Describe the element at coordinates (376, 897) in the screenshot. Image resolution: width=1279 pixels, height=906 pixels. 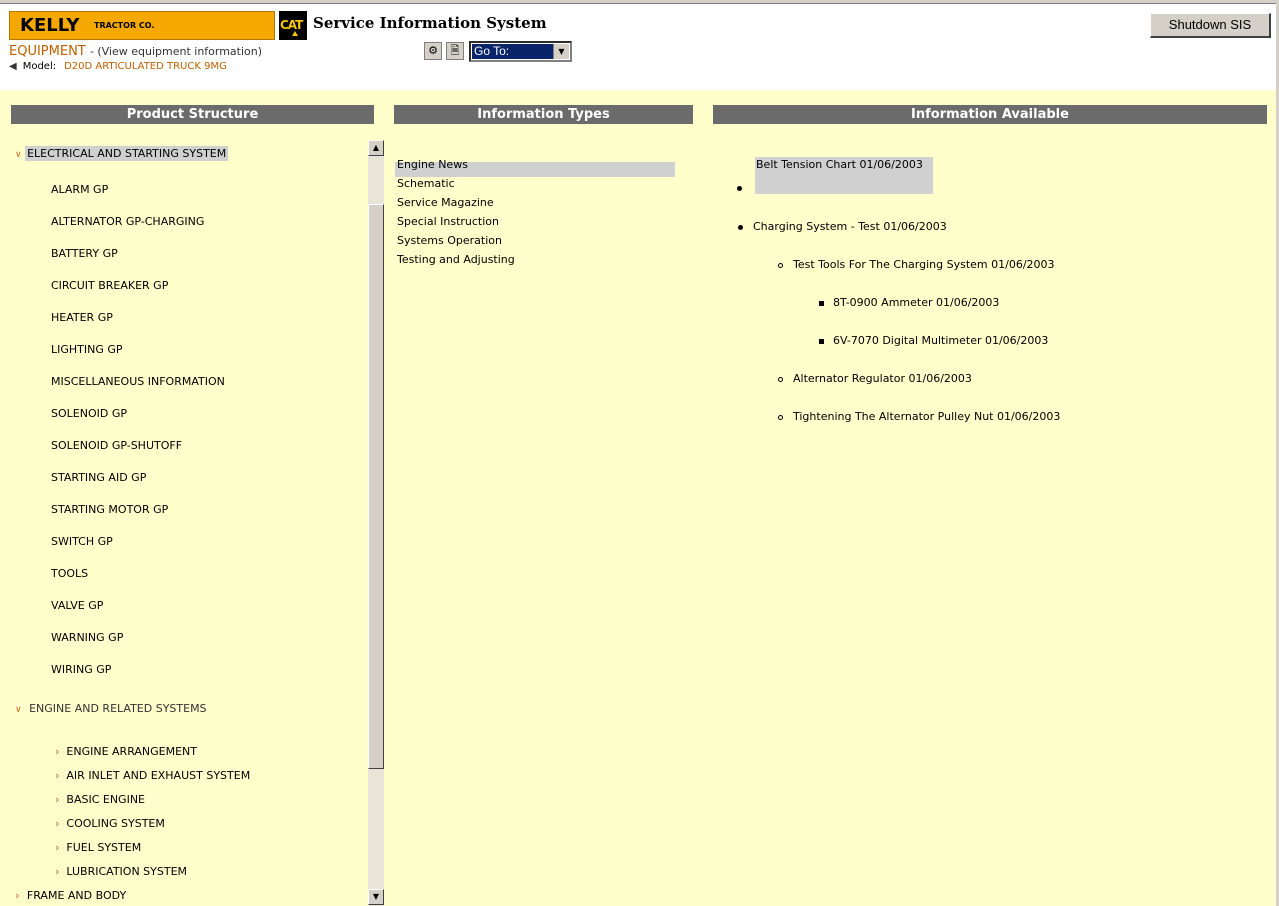
I see `scroll-down-icon: ▼` at that location.